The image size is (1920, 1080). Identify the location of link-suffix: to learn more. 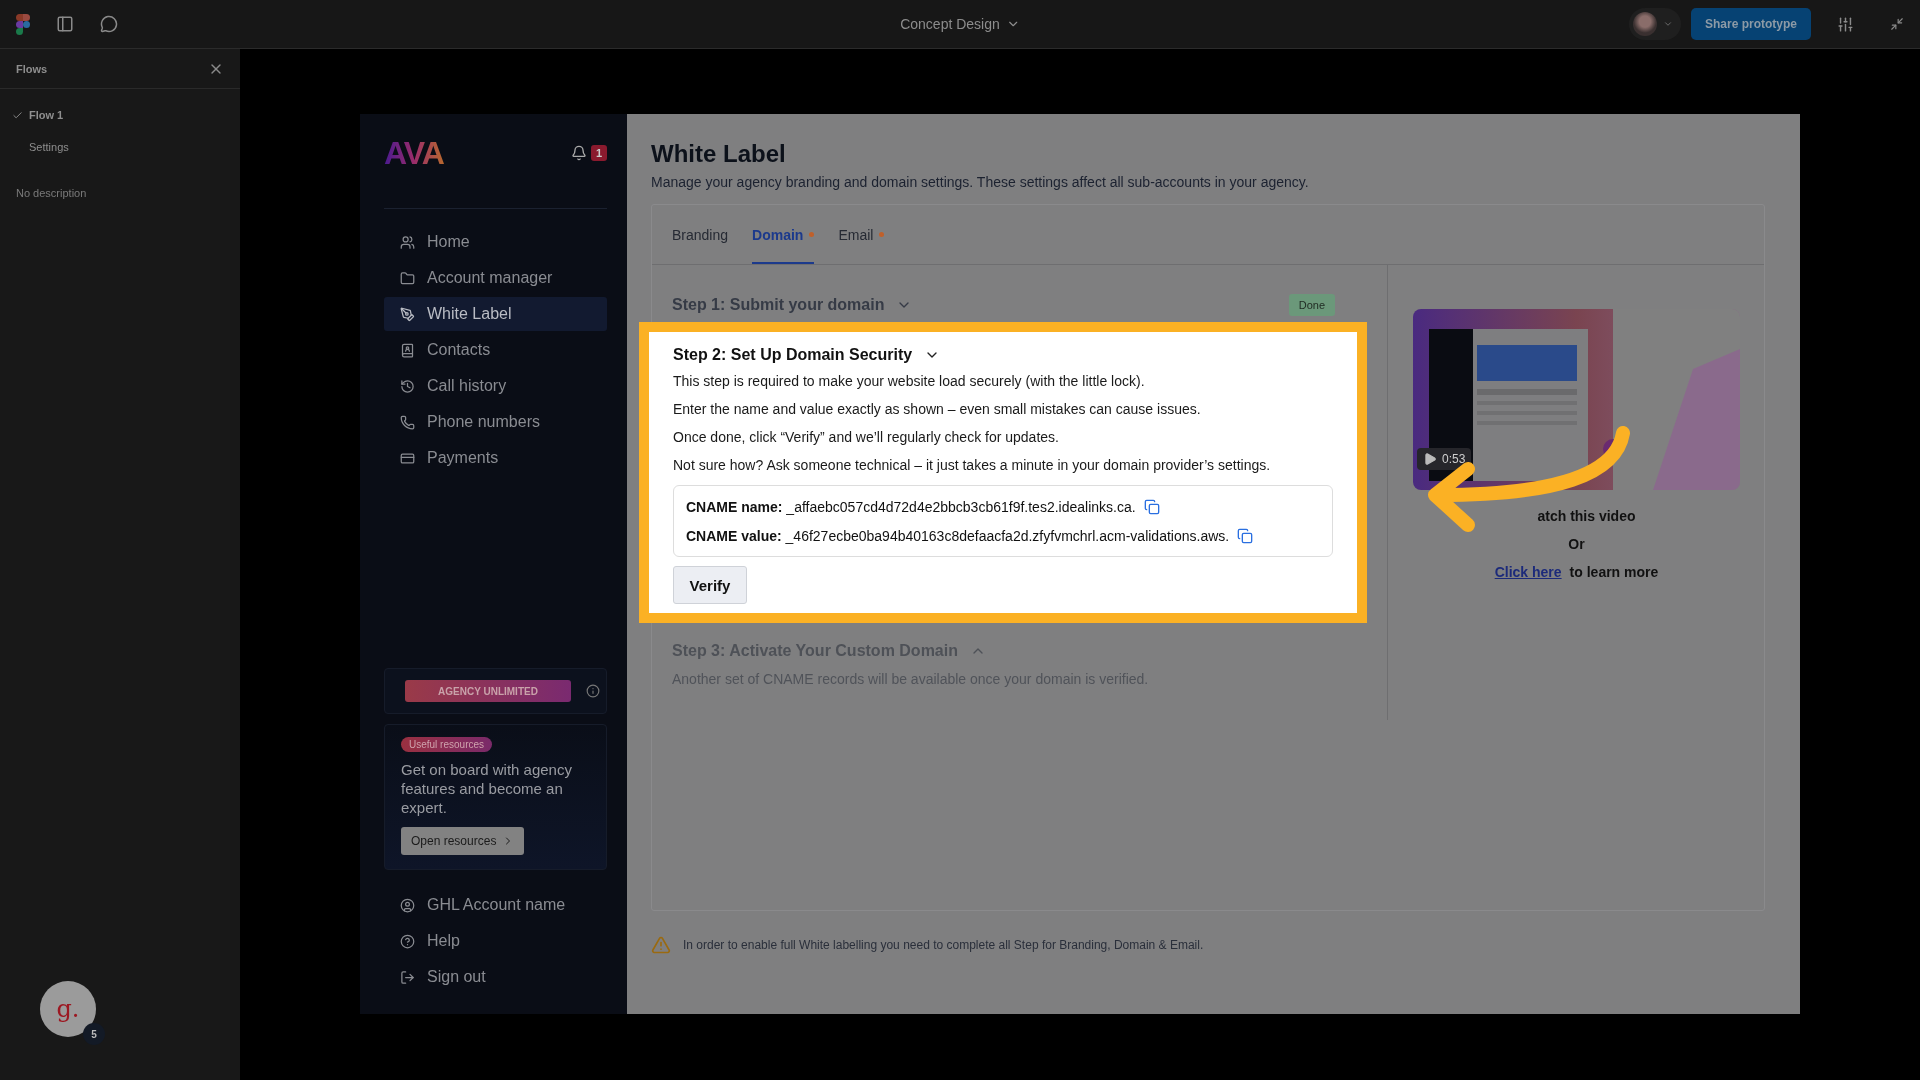
(1614, 572).